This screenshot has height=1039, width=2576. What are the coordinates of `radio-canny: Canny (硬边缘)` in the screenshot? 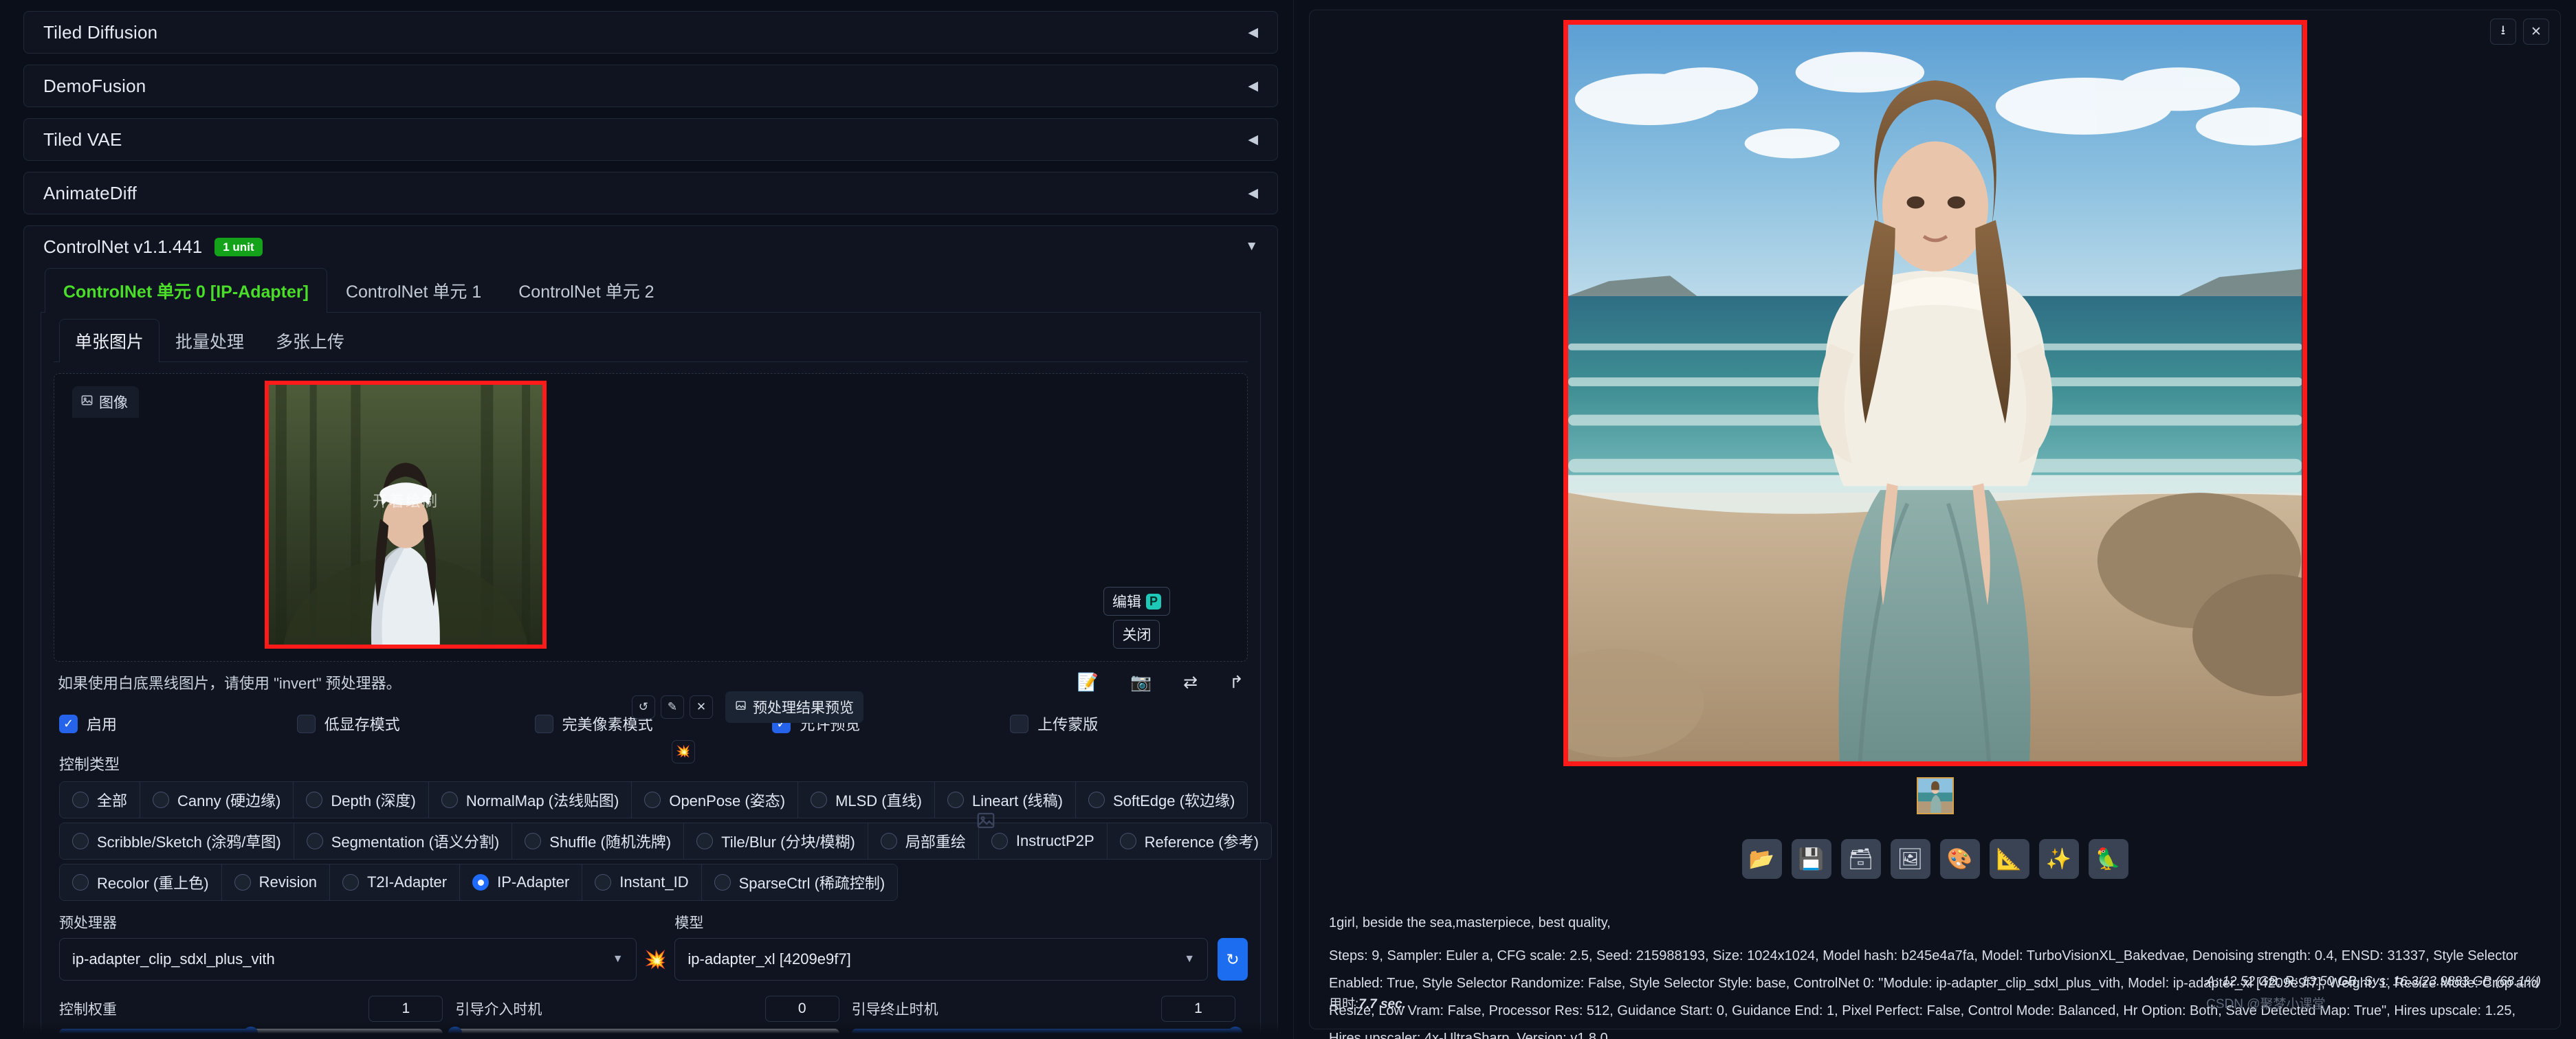 It's located at (217, 800).